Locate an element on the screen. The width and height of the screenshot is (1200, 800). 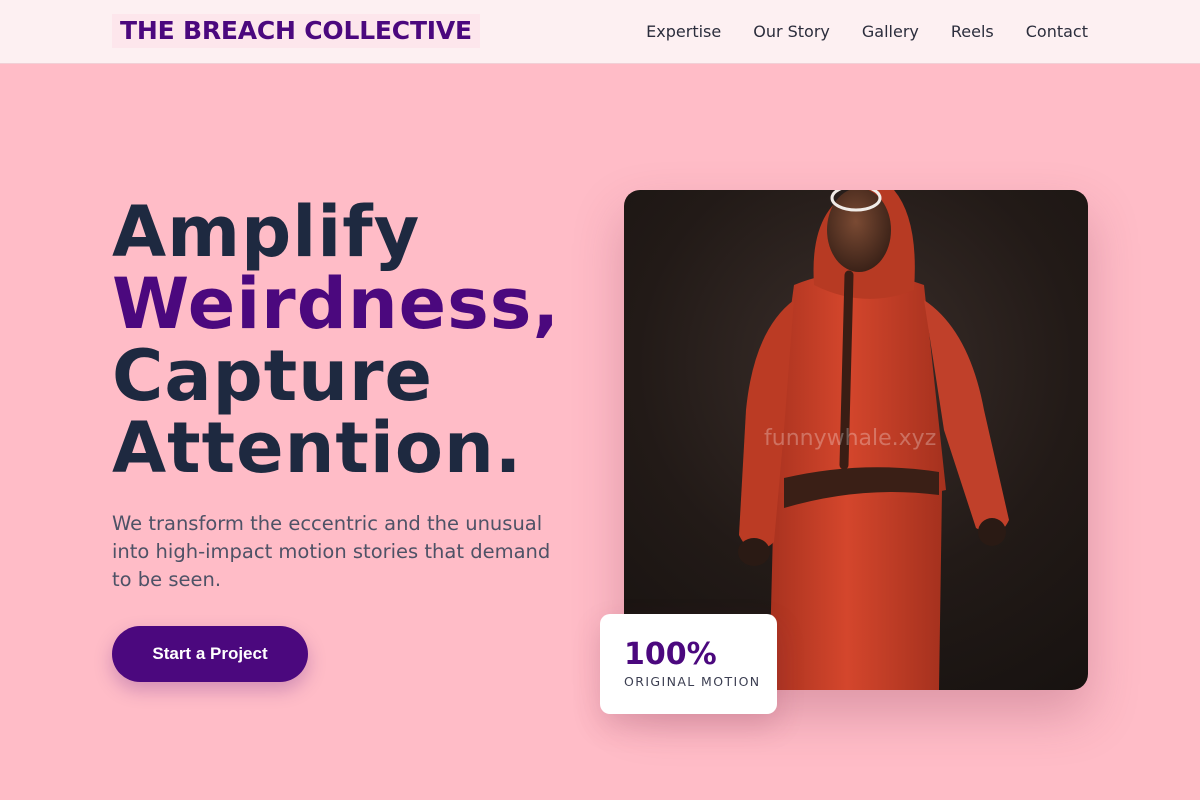
start-project-button: Start a Project is located at coordinates (210, 654).